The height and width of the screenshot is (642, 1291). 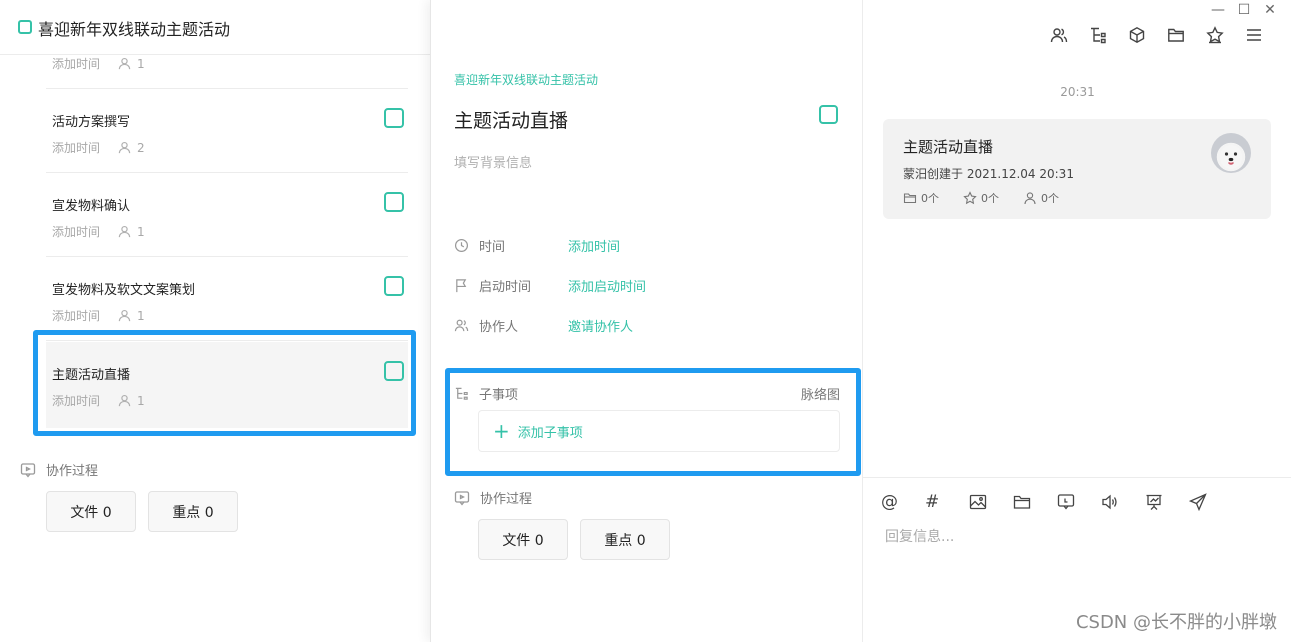 What do you see at coordinates (993, 198) in the screenshot?
I see `card-stats: 0个 0个 0个` at bounding box center [993, 198].